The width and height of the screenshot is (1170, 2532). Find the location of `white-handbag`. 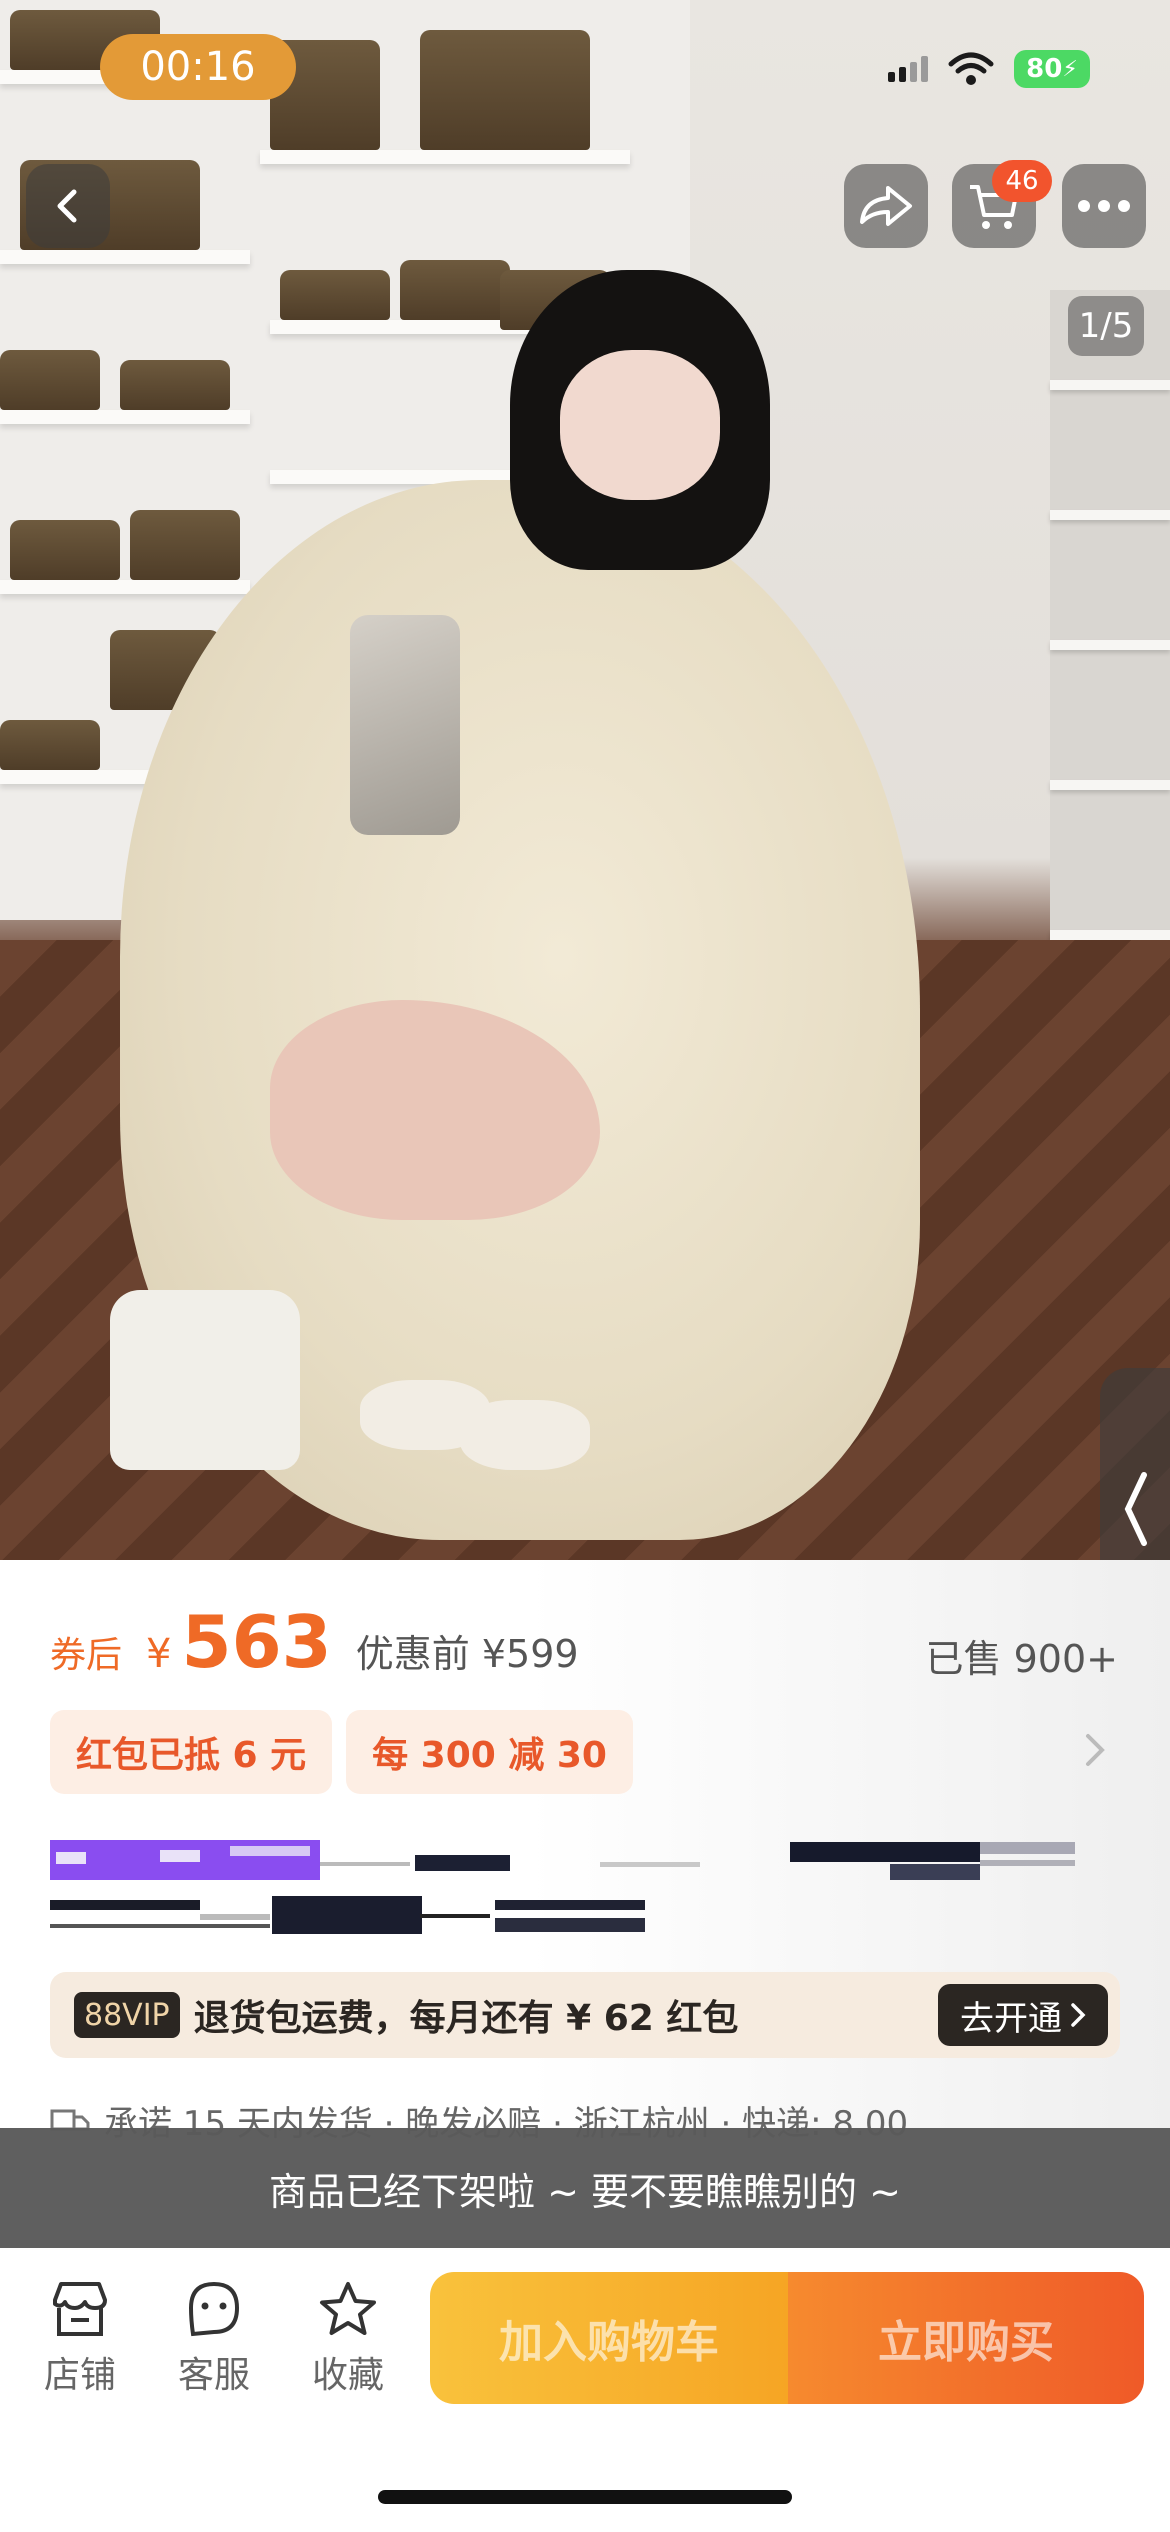

white-handbag is located at coordinates (205, 1380).